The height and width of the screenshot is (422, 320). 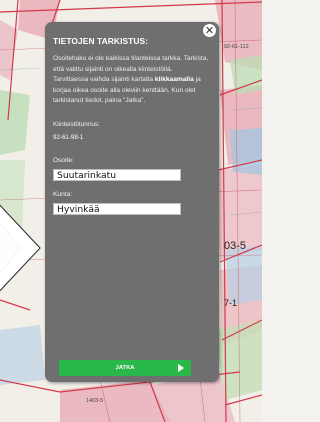 I want to click on continue-button-label: JATKA, so click(x=125, y=368).